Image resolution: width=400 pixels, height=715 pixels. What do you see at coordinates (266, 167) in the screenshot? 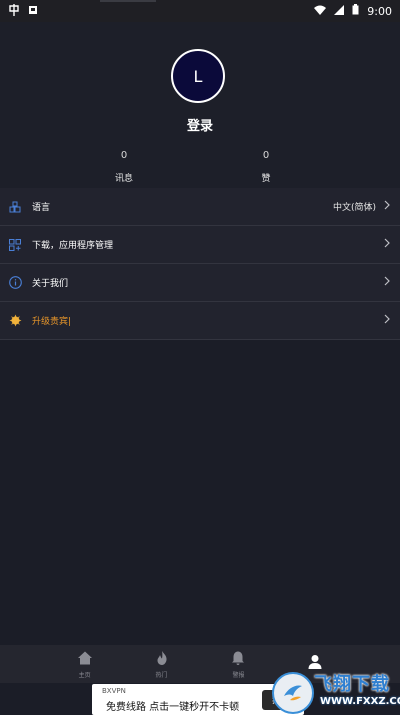
I see `likes-stat: 0 赞` at bounding box center [266, 167].